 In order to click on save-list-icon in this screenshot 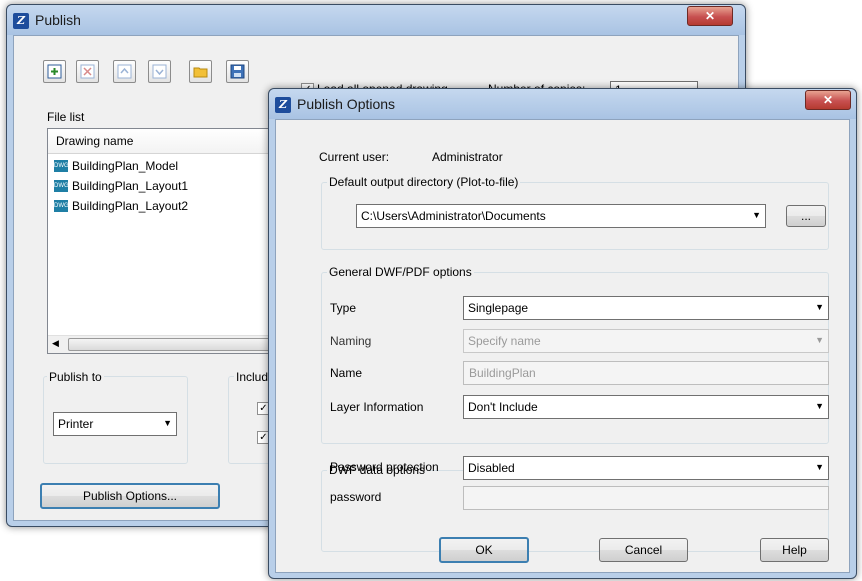, I will do `click(237, 71)`.